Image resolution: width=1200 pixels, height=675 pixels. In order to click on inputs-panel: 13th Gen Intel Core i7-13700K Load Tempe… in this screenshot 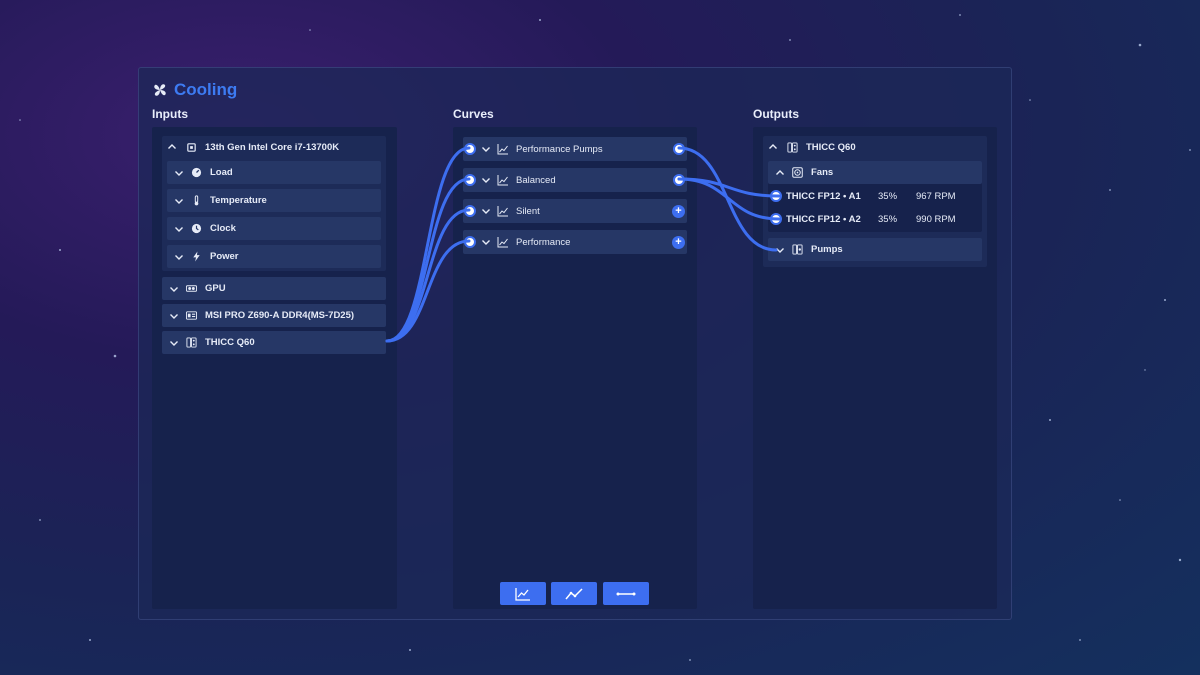, I will do `click(274, 368)`.